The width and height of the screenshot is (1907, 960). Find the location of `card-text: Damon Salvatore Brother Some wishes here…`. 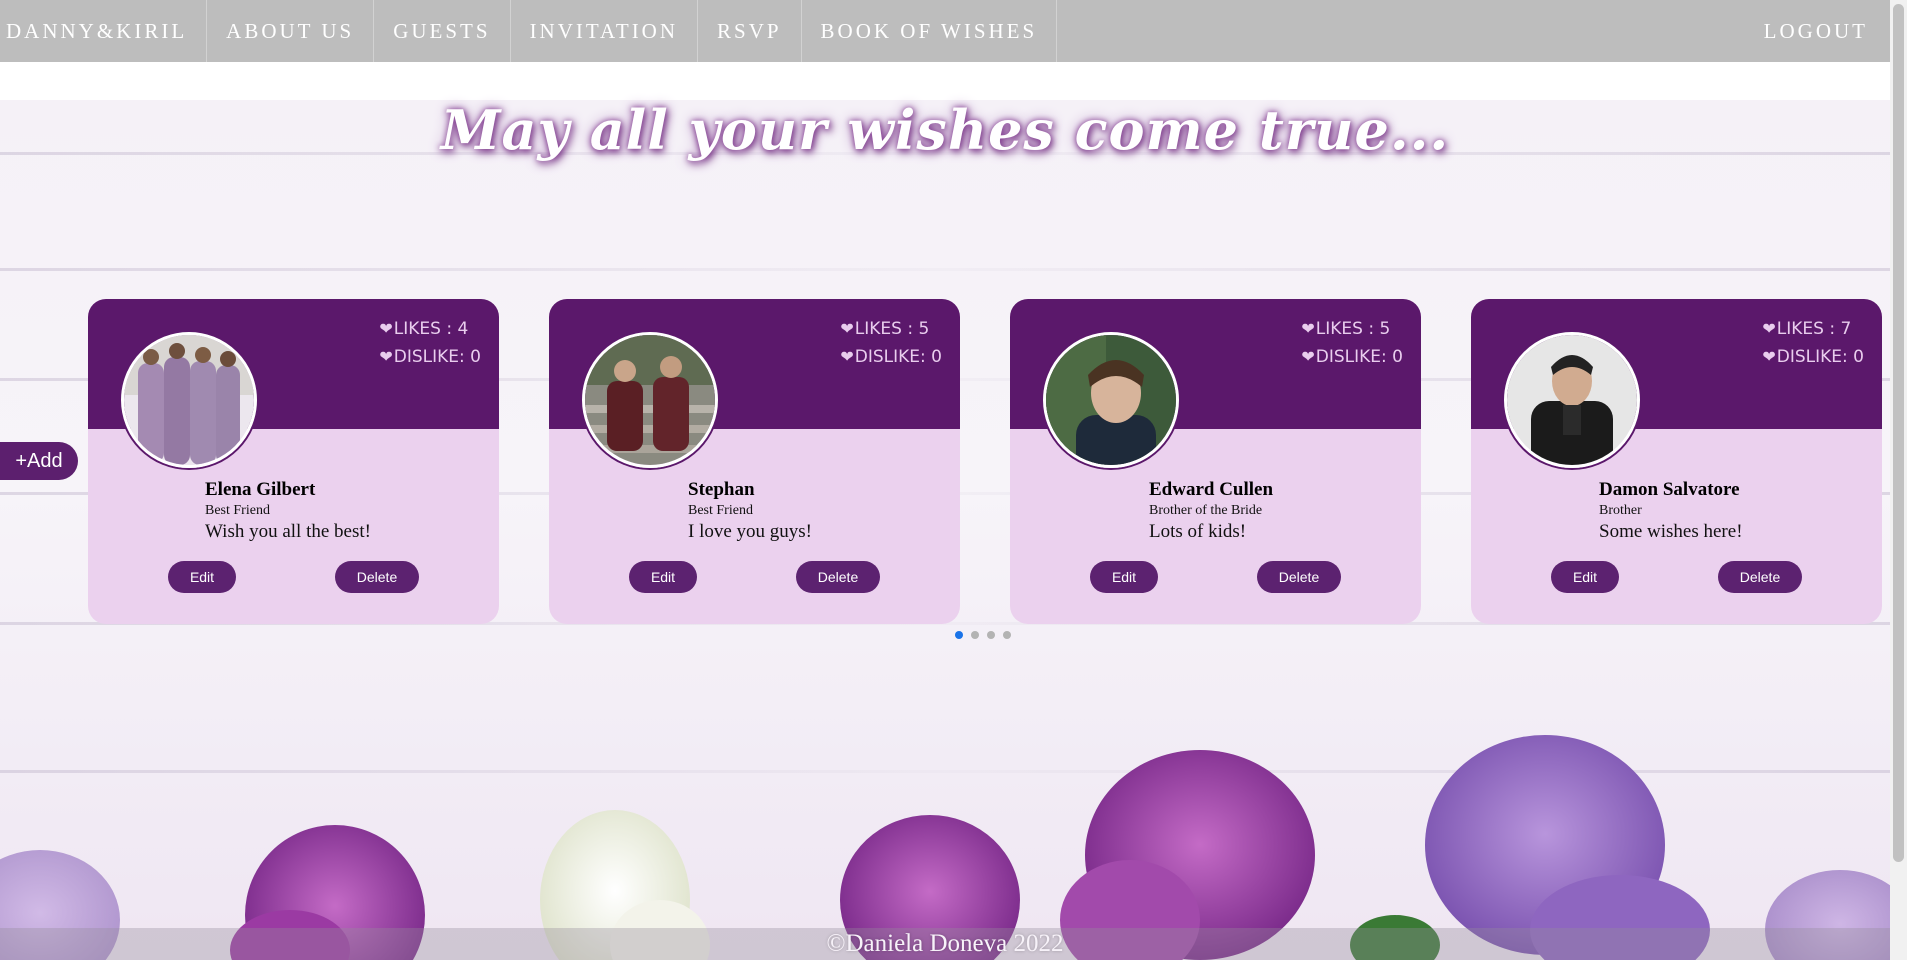

card-text: Damon Salvatore Brother Some wishes here… is located at coordinates (1740, 511).